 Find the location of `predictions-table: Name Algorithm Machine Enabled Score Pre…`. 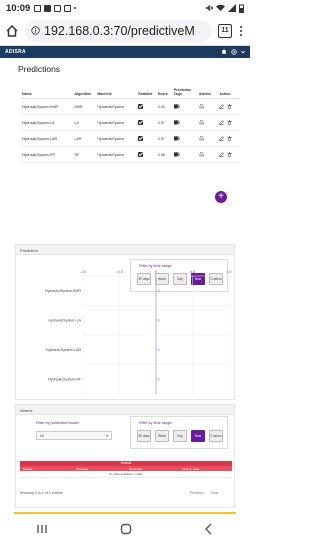

predictions-table: Name Algorithm Machine Enabled Score Pre… is located at coordinates (130, 124).